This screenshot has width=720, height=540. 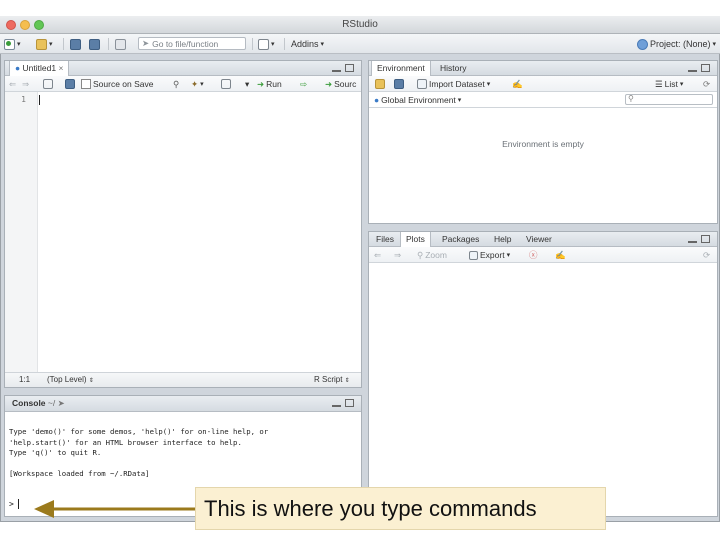 What do you see at coordinates (115, 509) in the screenshot?
I see `annotation-arrow` at bounding box center [115, 509].